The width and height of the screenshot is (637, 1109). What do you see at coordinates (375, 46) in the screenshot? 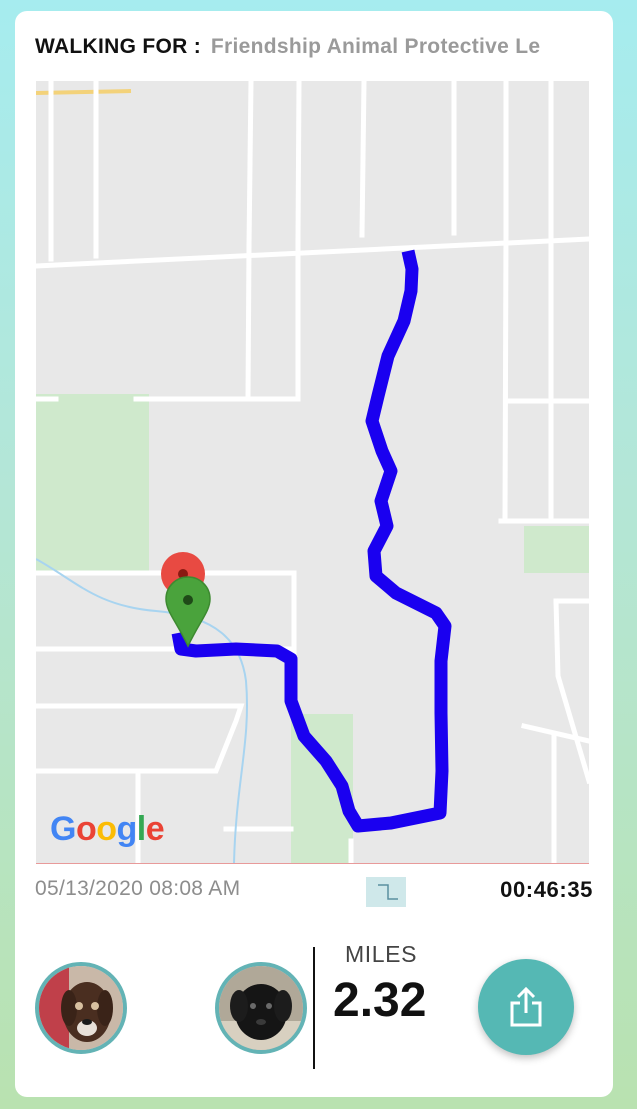
I see `organization-name: Friendship Animal Protective Le` at bounding box center [375, 46].